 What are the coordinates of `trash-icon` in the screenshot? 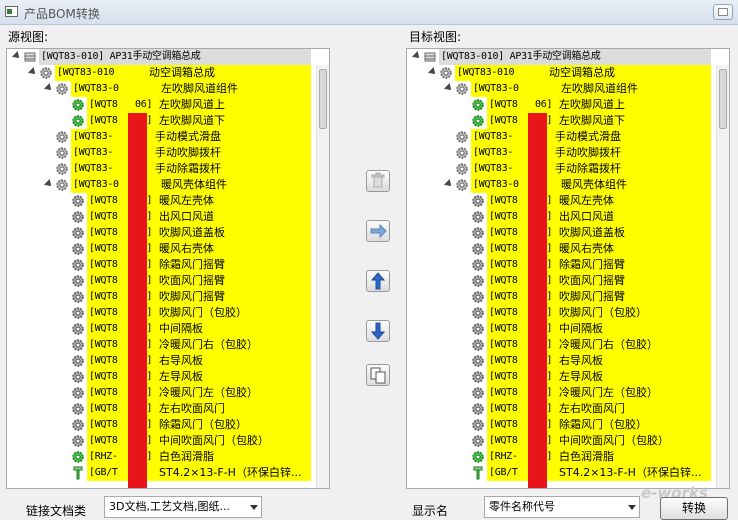 It's located at (378, 180).